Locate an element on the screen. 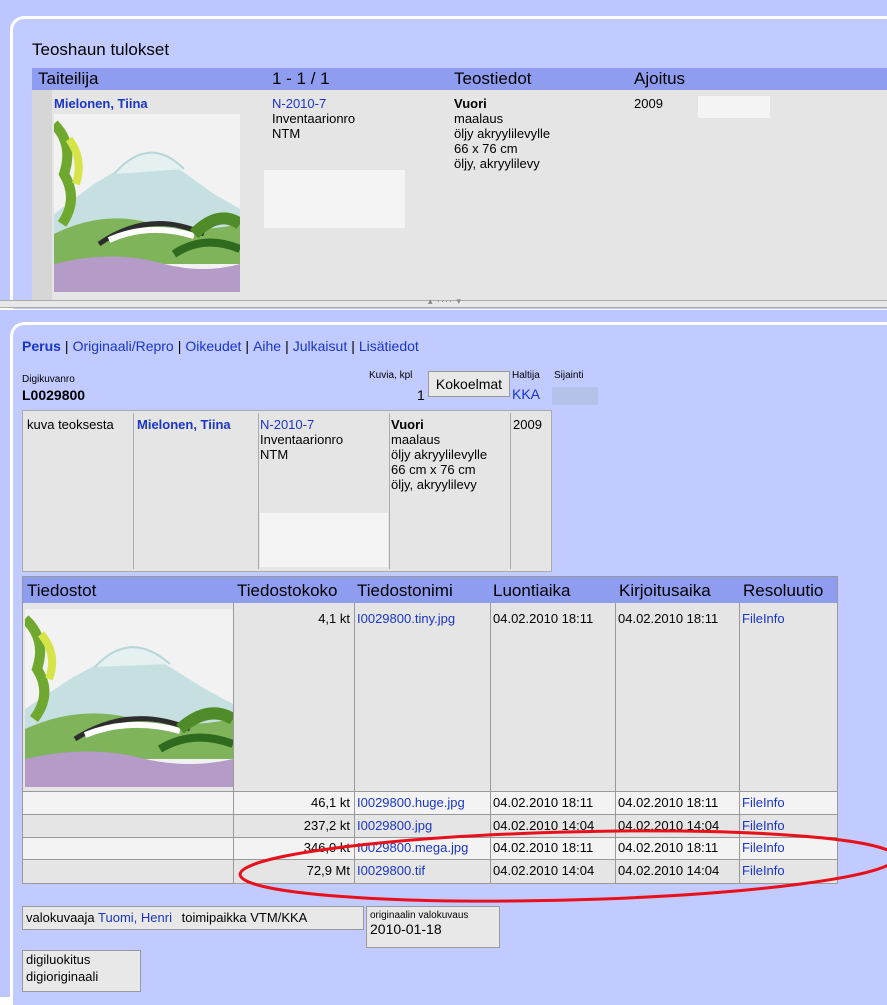 This screenshot has width=887, height=1005. file-name-link: I0029800.huge.jpg is located at coordinates (411, 802).